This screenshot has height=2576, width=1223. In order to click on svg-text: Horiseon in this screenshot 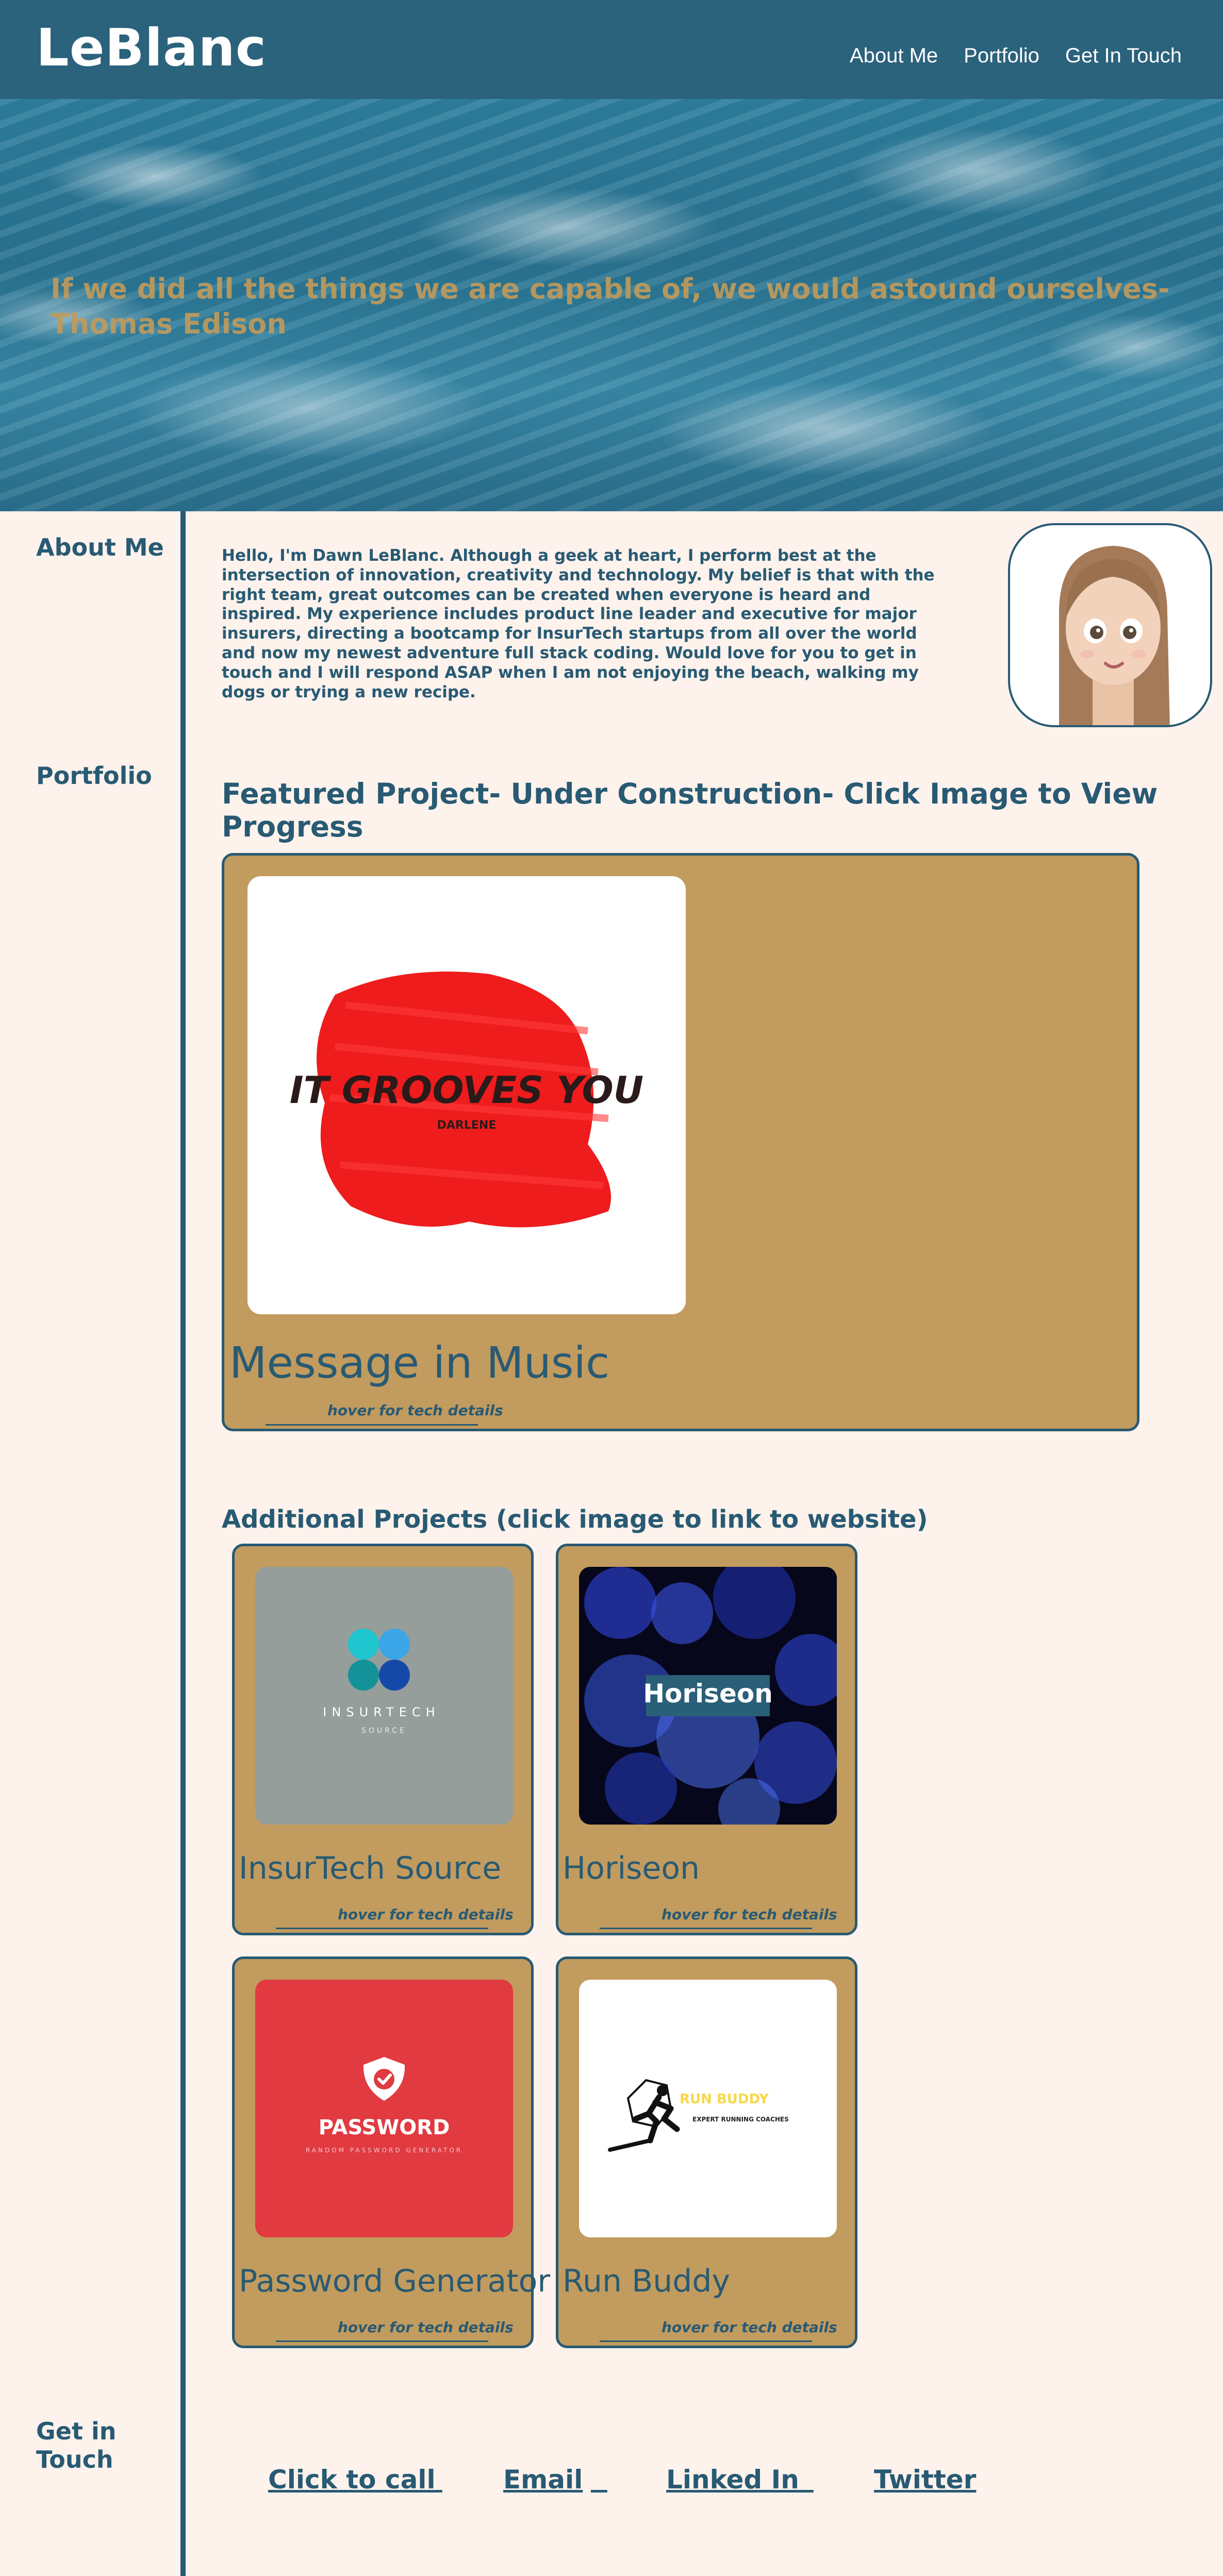, I will do `click(708, 1694)`.